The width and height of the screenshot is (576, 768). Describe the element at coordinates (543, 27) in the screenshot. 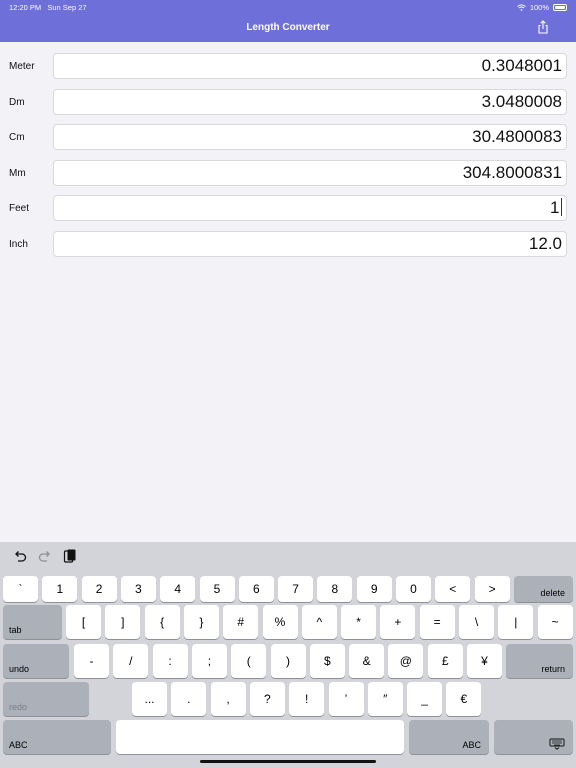

I see `share-icon` at that location.